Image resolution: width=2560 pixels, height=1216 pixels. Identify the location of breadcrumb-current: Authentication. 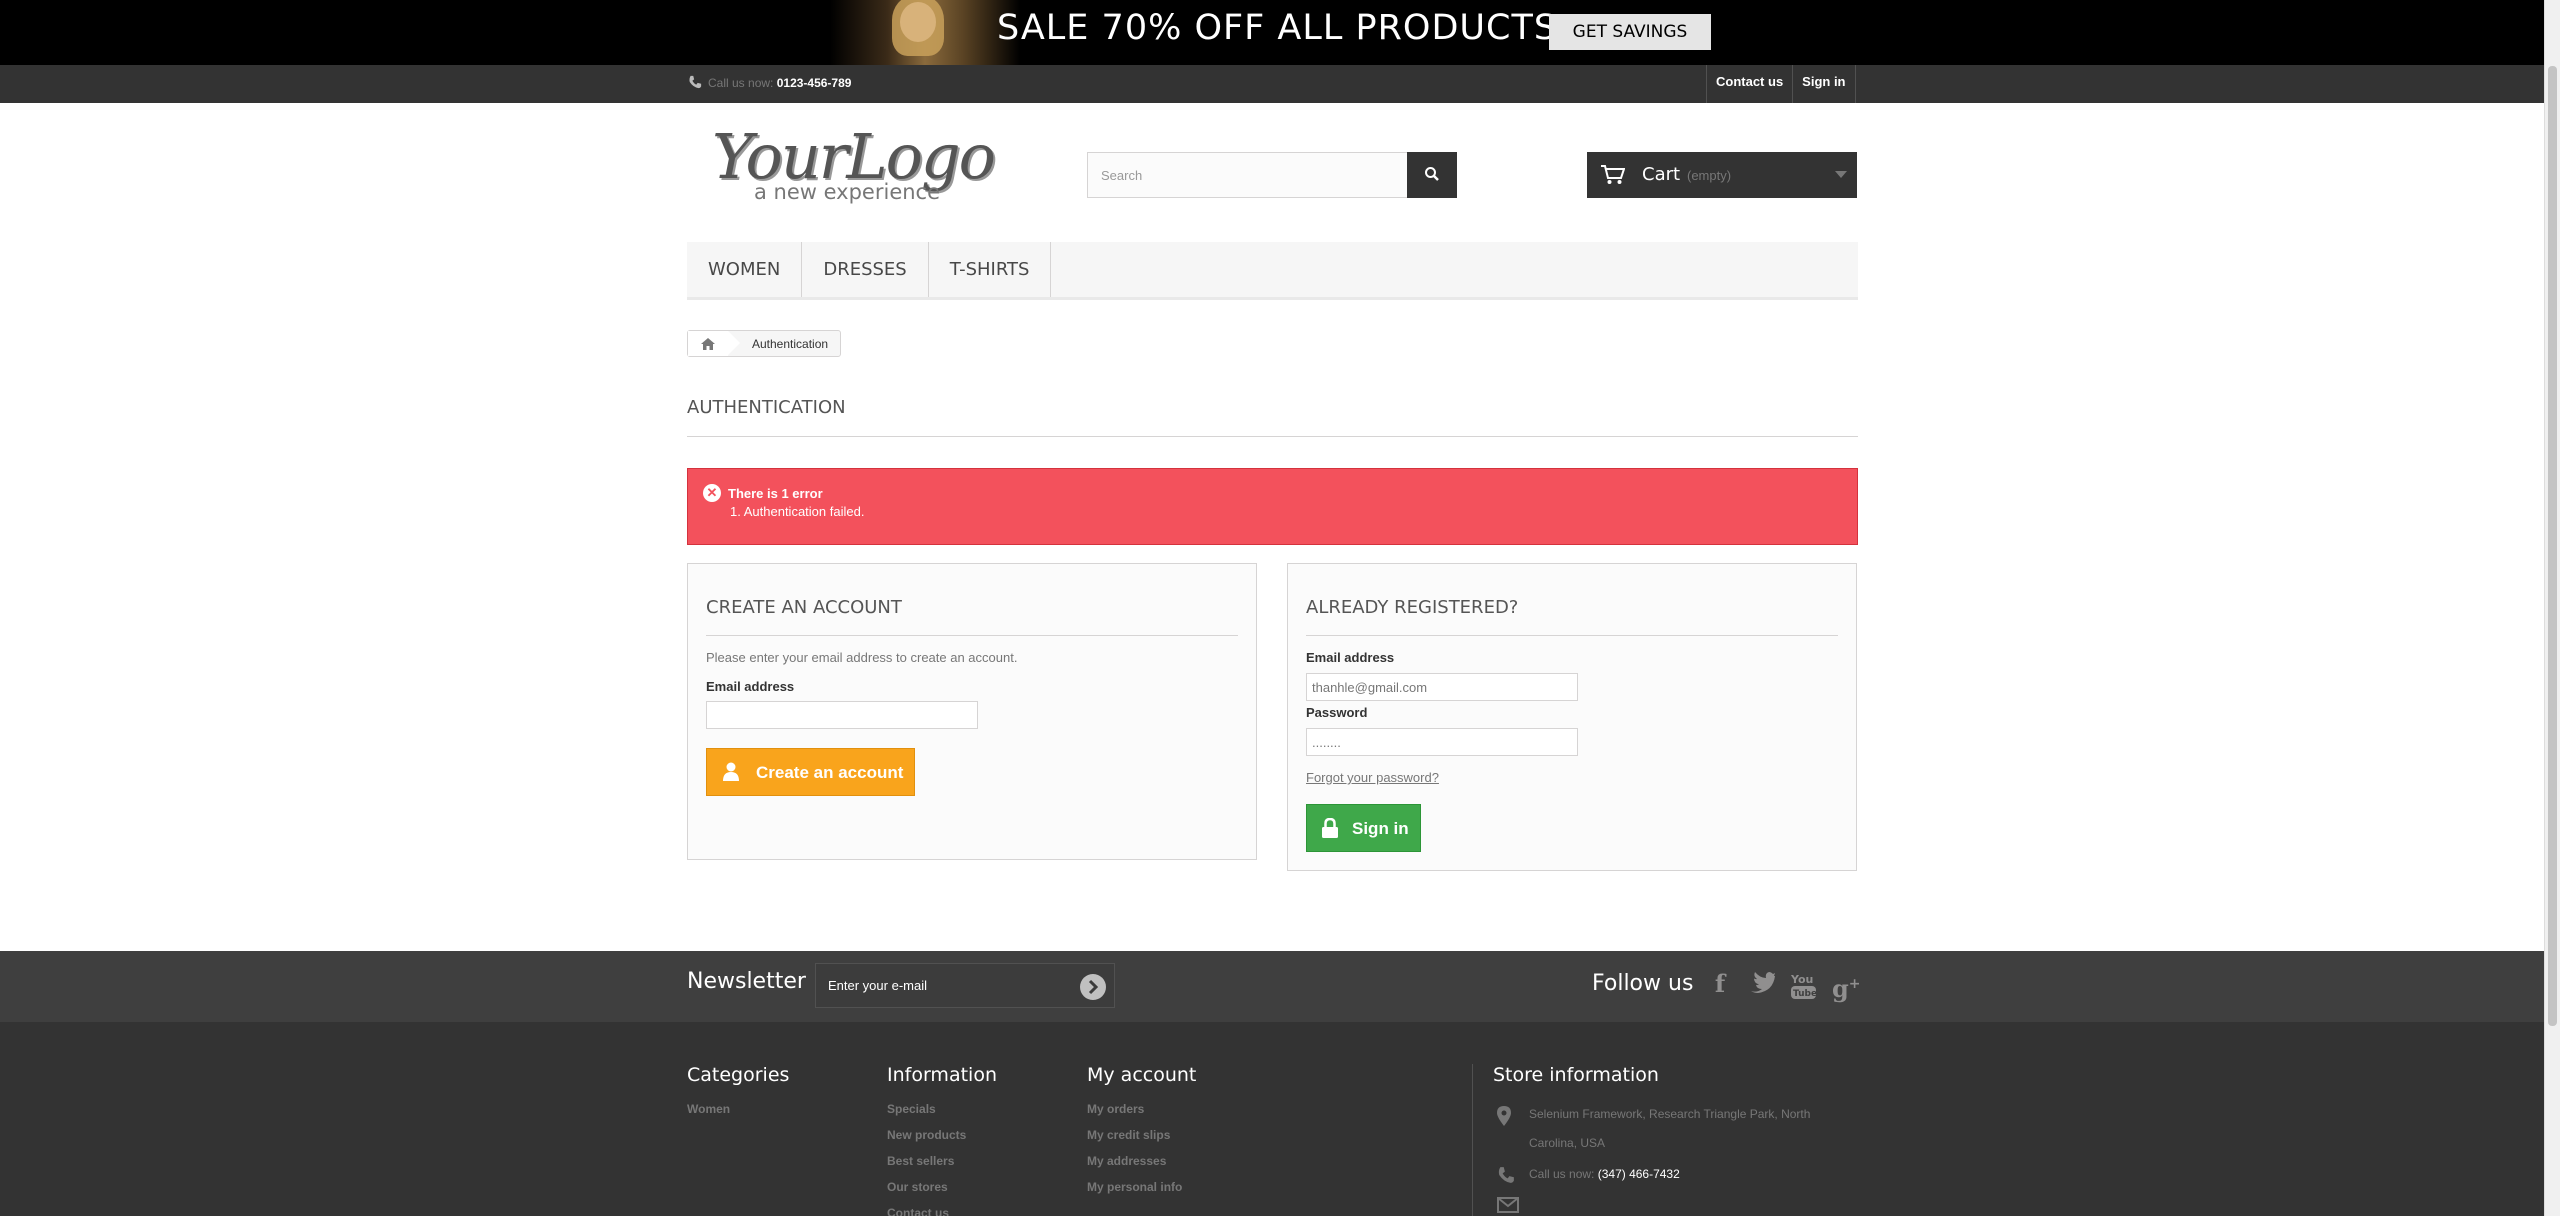
(790, 343).